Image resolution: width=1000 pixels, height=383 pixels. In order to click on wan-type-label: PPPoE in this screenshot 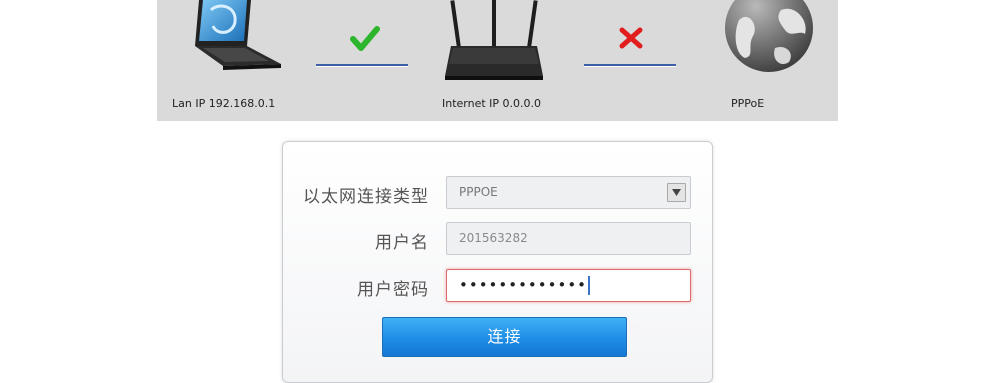, I will do `click(748, 103)`.